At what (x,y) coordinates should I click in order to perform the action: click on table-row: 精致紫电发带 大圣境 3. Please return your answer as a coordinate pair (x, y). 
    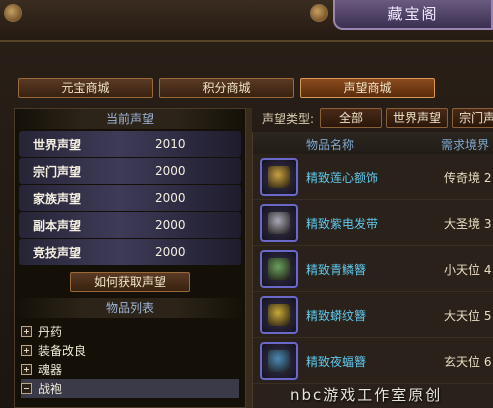
    Looking at the image, I should click on (373, 223).